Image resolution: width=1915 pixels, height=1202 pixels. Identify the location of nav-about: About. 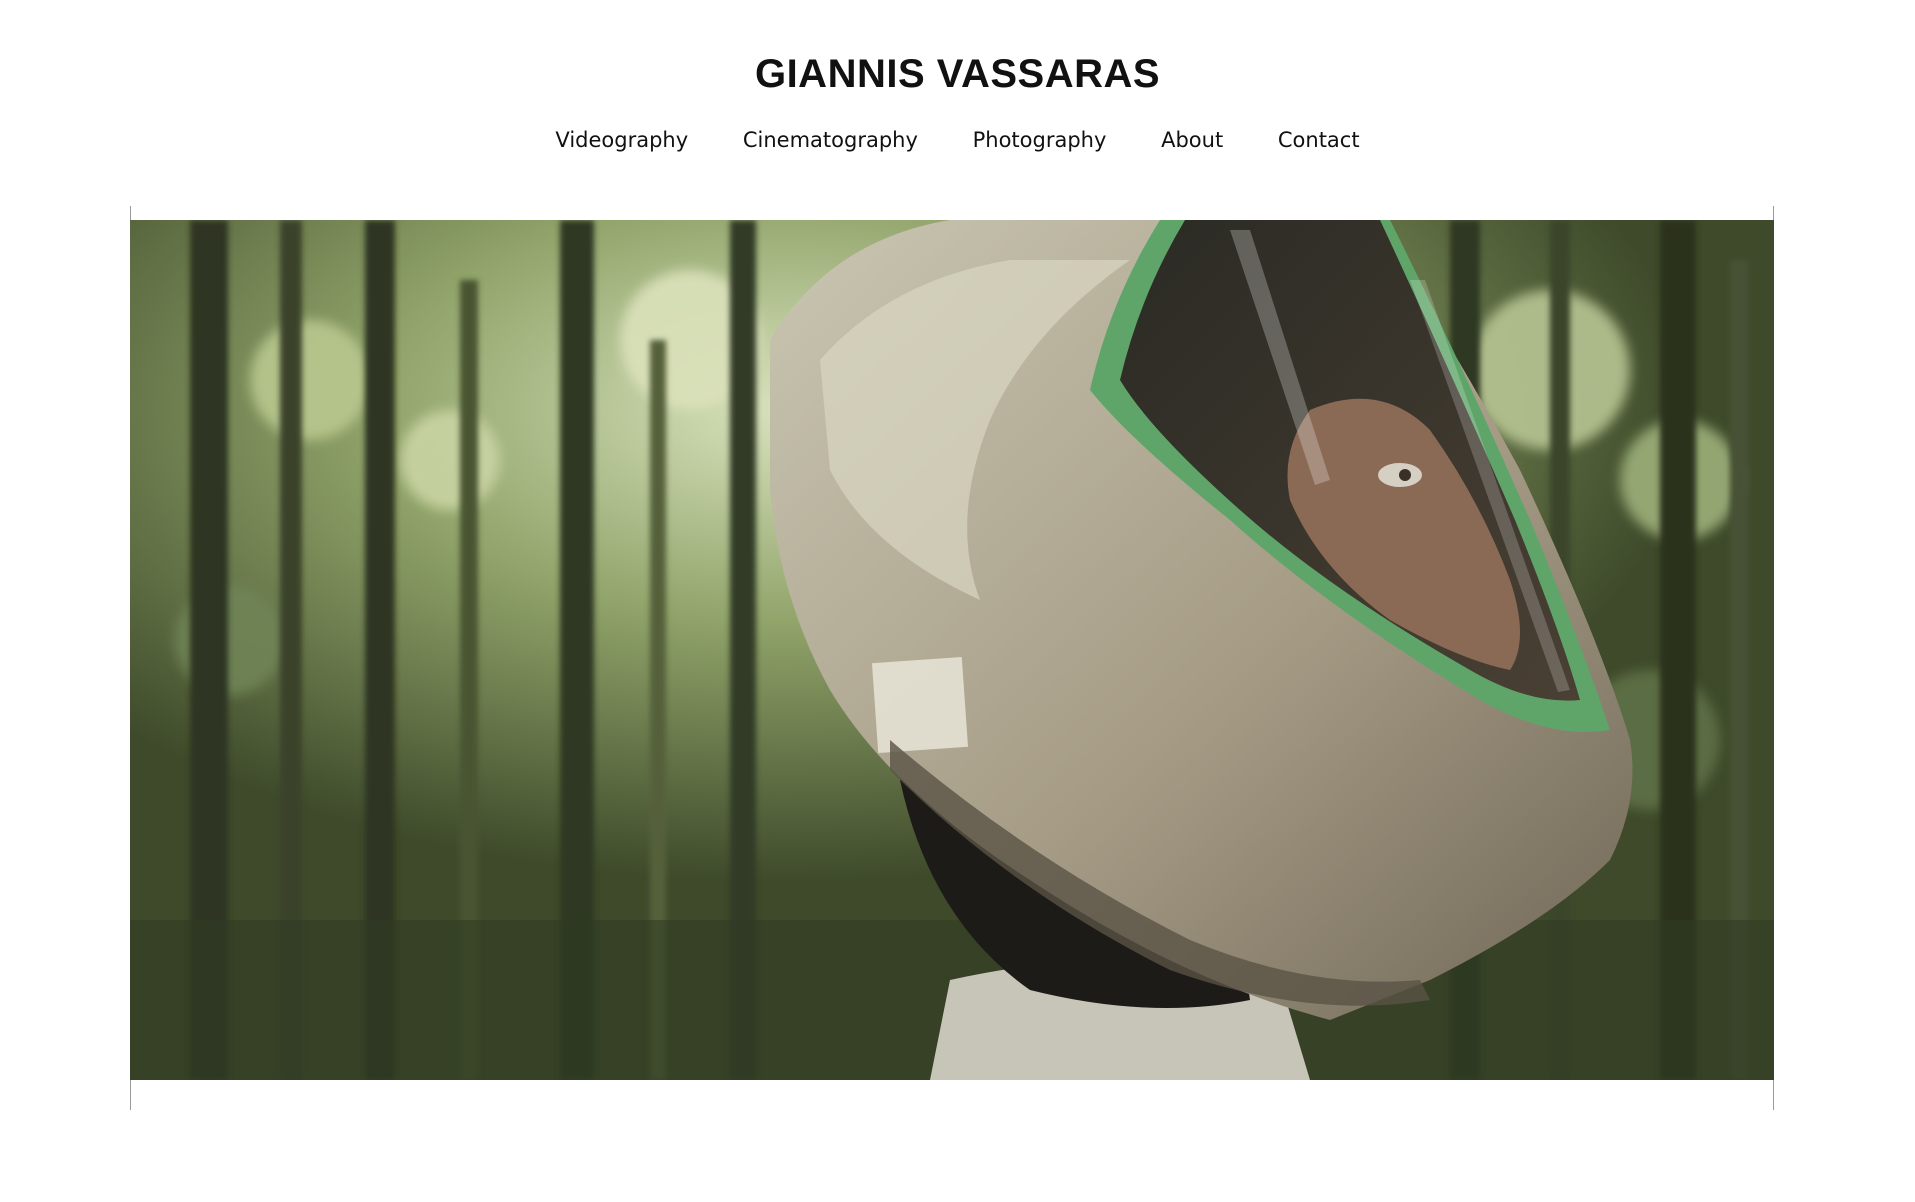
(1192, 140).